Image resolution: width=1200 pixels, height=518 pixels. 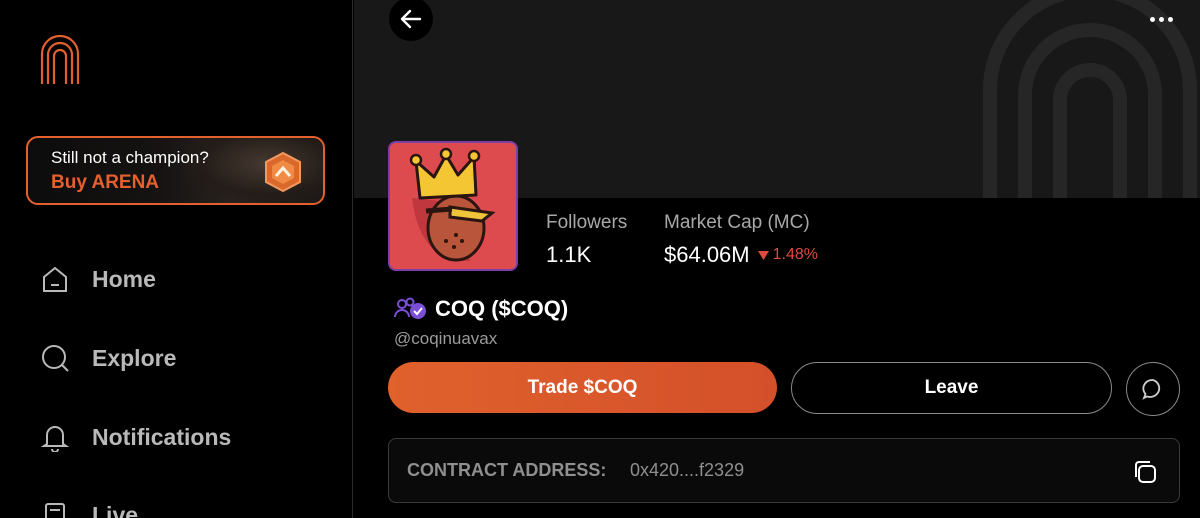 I want to click on contract-address-box: CONTRACT ADDRESS: 0x420....f2329, so click(x=784, y=470).